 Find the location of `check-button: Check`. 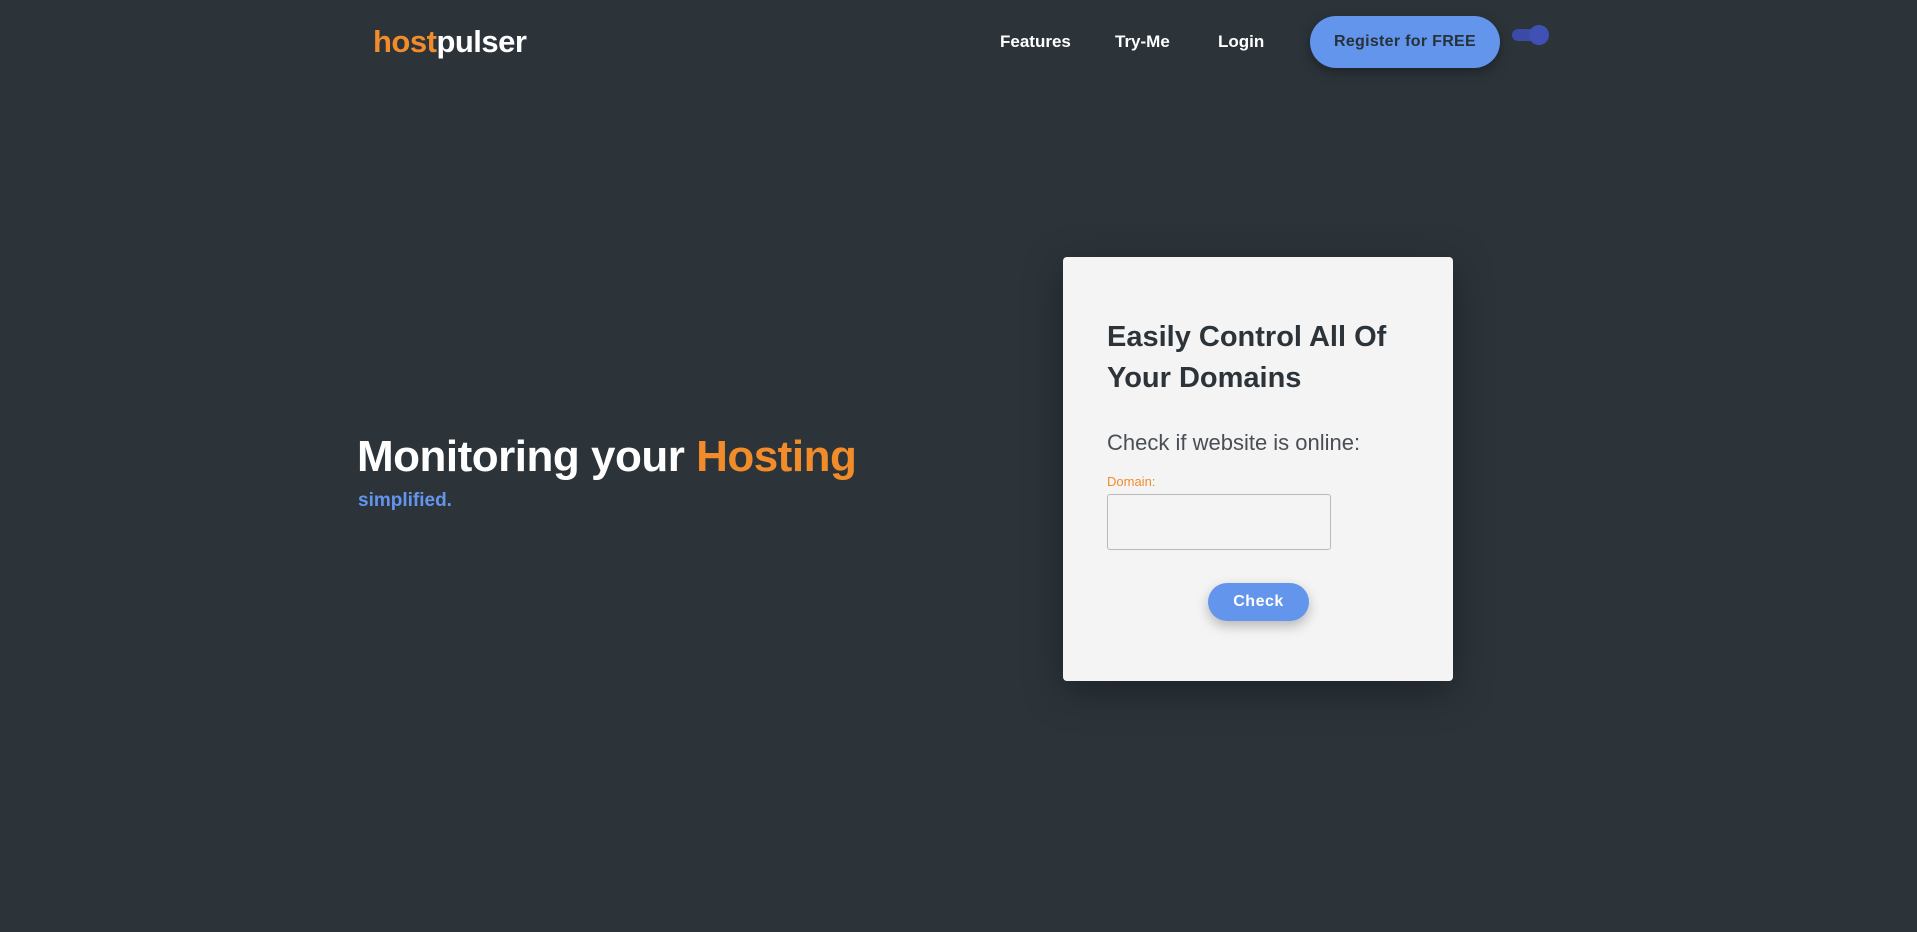

check-button: Check is located at coordinates (1258, 602).